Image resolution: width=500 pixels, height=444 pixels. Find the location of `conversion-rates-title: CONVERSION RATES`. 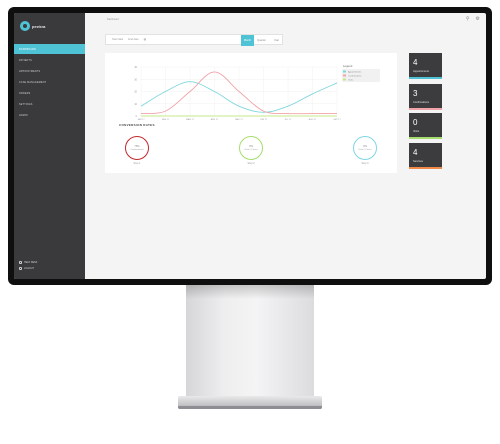

conversion-rates-title: CONVERSION RATES is located at coordinates (137, 125).